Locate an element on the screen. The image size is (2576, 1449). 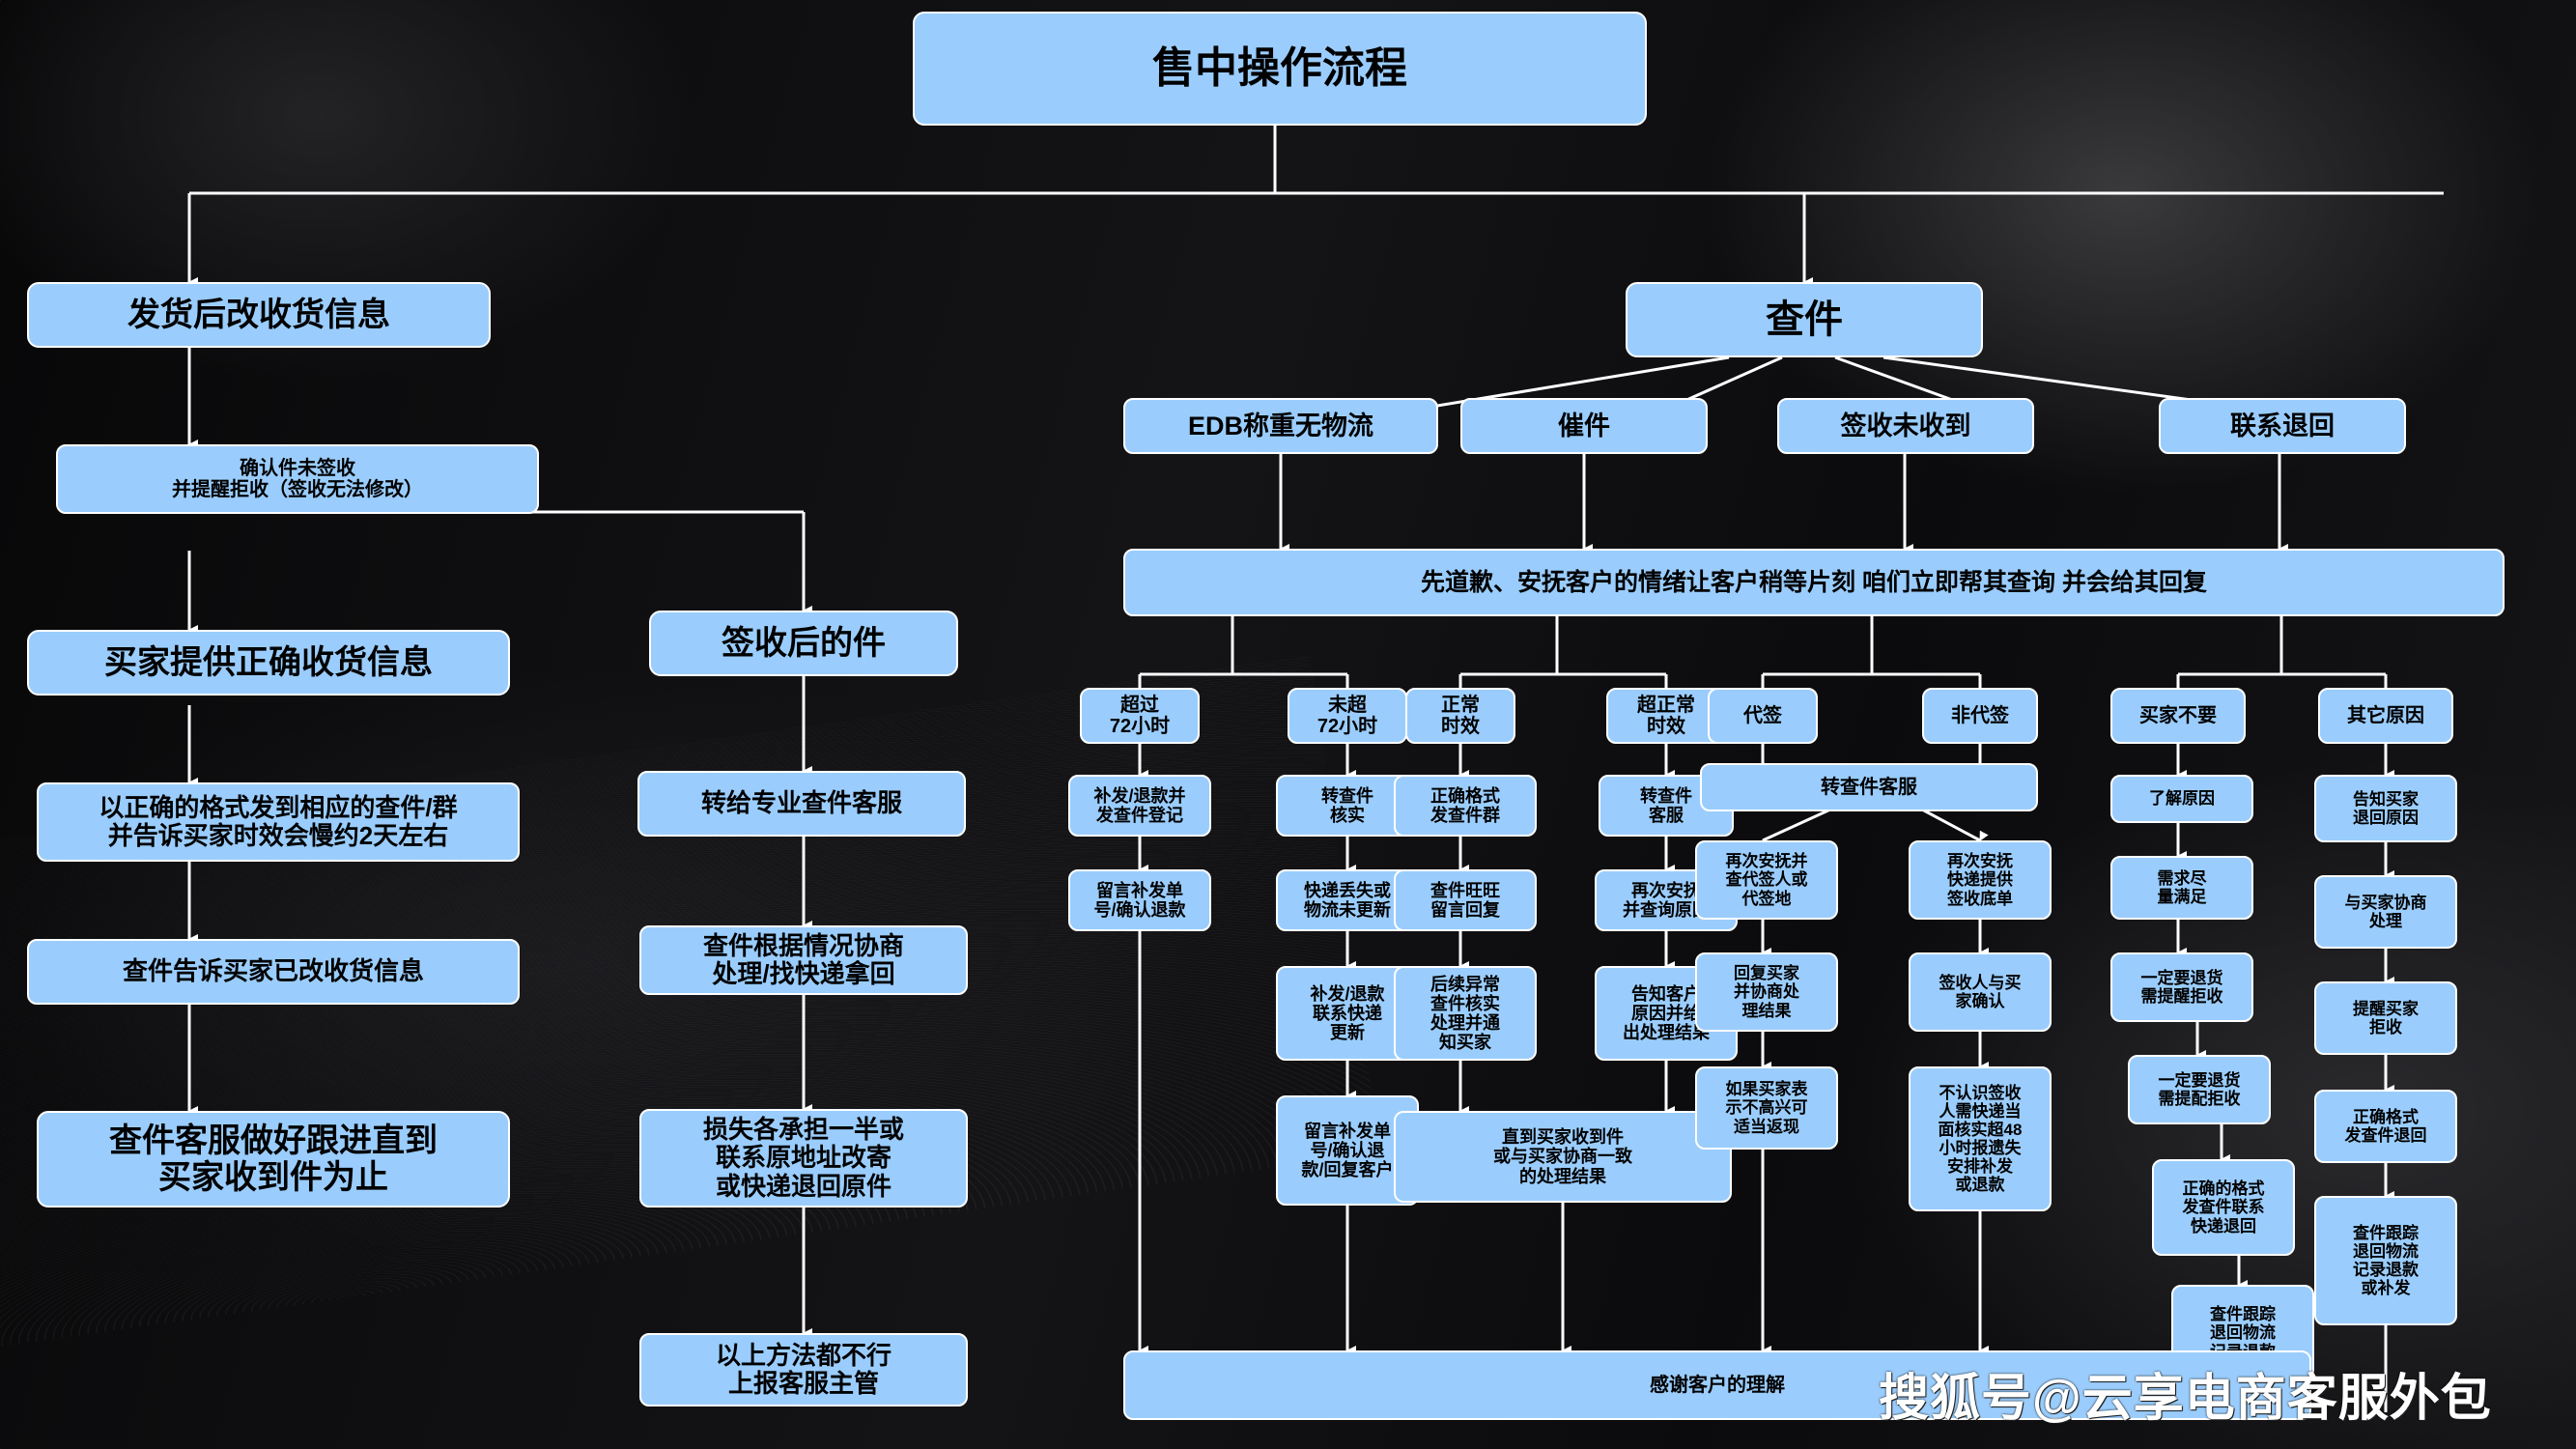
step-satisfy-demand: 需求尽 量满足 is located at coordinates (2181, 888).